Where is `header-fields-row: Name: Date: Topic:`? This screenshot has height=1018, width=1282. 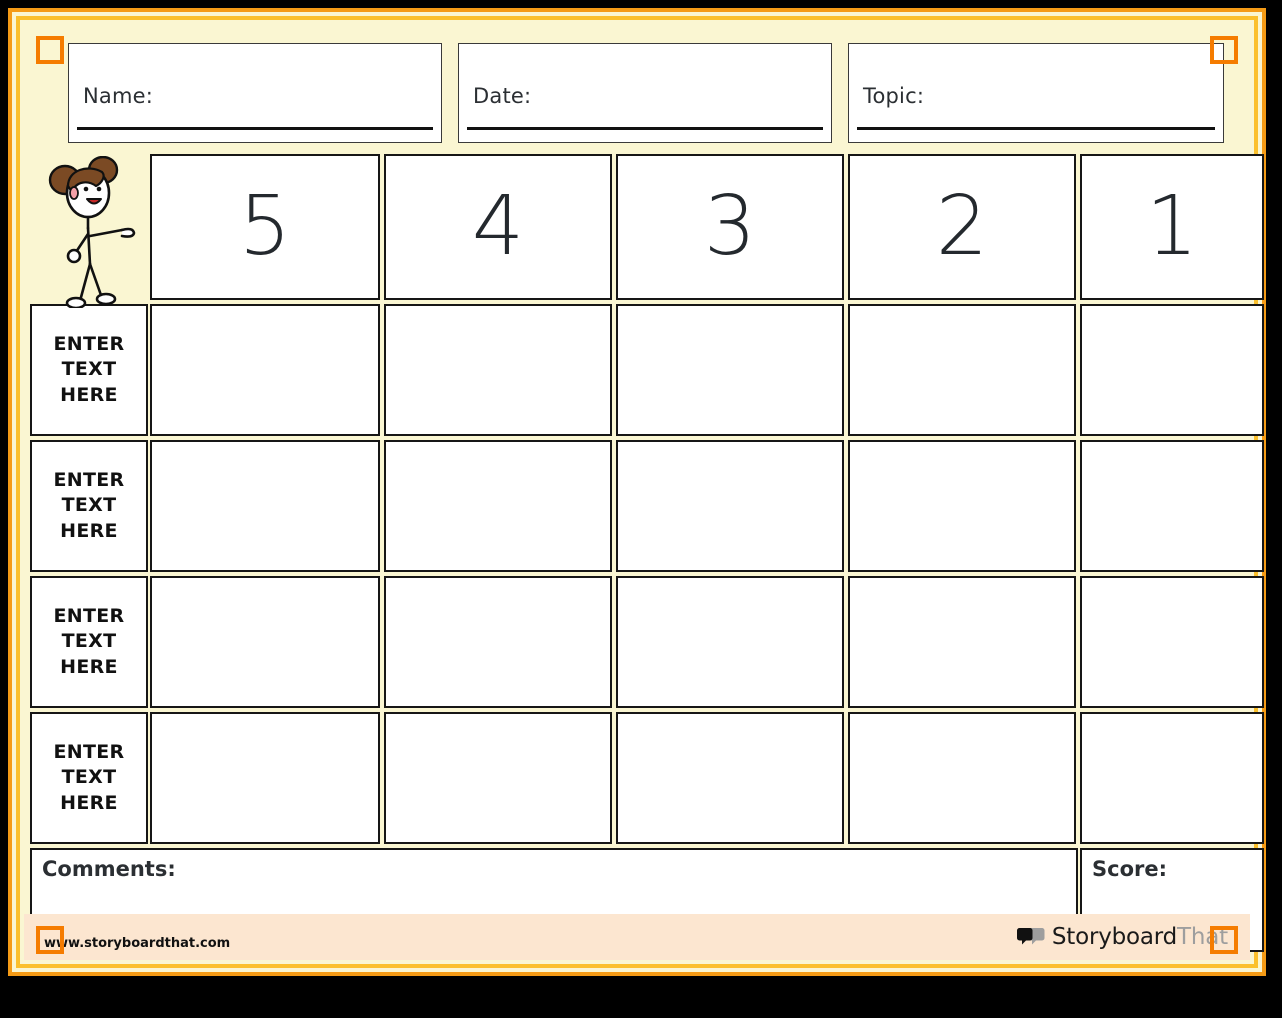 header-fields-row: Name: Date: Topic: is located at coordinates (646, 93).